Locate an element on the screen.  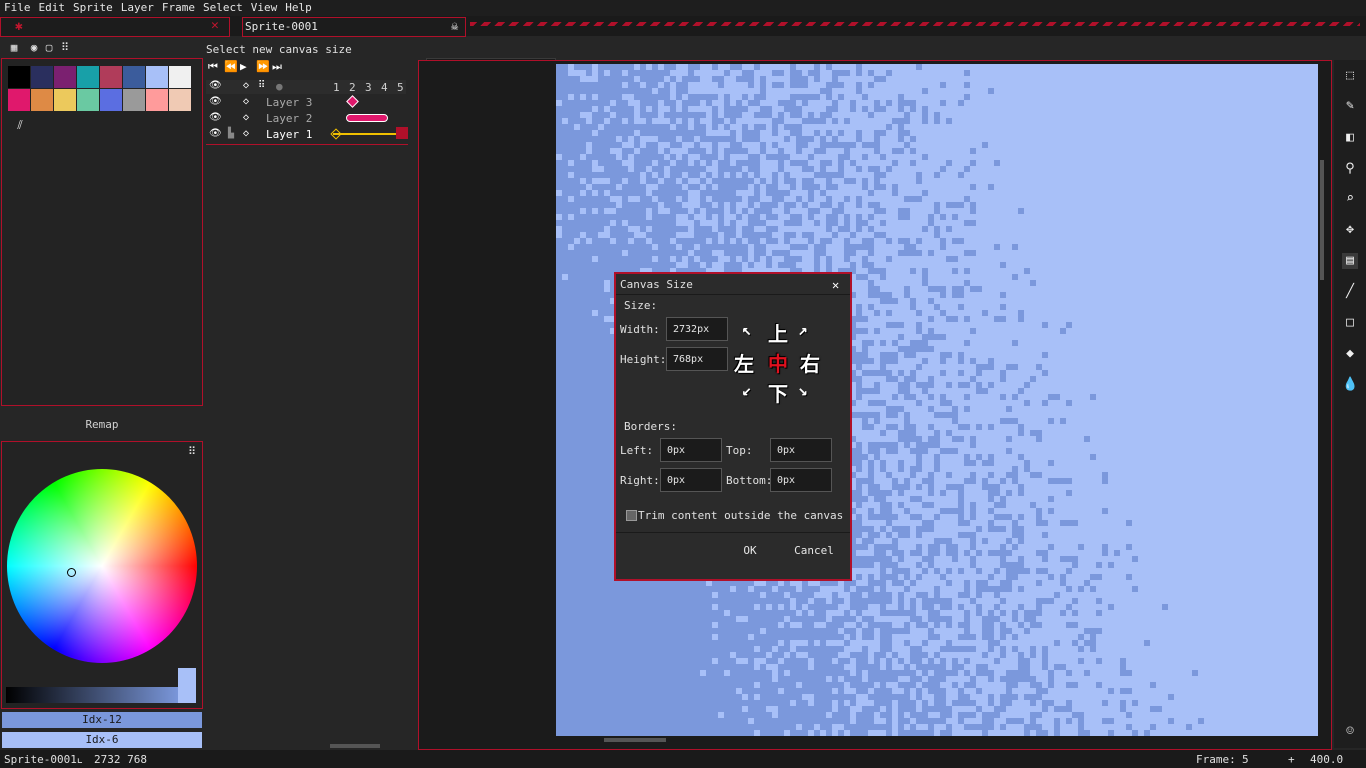
remap-button: Remap is located at coordinates (102, 424).